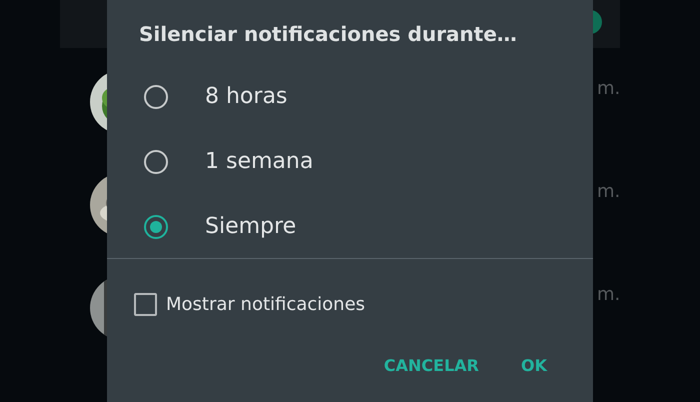  What do you see at coordinates (534, 365) in the screenshot?
I see `dialog-button: OK` at bounding box center [534, 365].